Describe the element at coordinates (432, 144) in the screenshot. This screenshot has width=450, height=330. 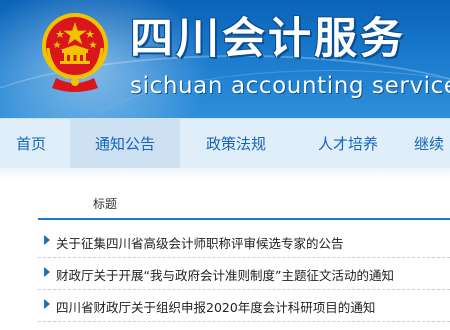
I see `nav-item-continuing-education: 继续` at that location.